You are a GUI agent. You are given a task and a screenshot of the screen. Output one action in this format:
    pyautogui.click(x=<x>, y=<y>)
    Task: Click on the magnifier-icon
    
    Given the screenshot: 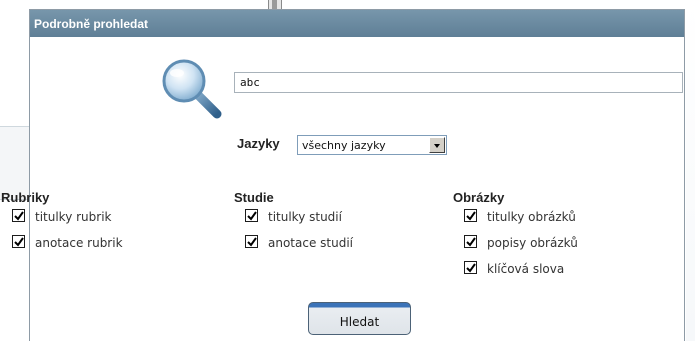 What is the action you would take?
    pyautogui.click(x=192, y=89)
    